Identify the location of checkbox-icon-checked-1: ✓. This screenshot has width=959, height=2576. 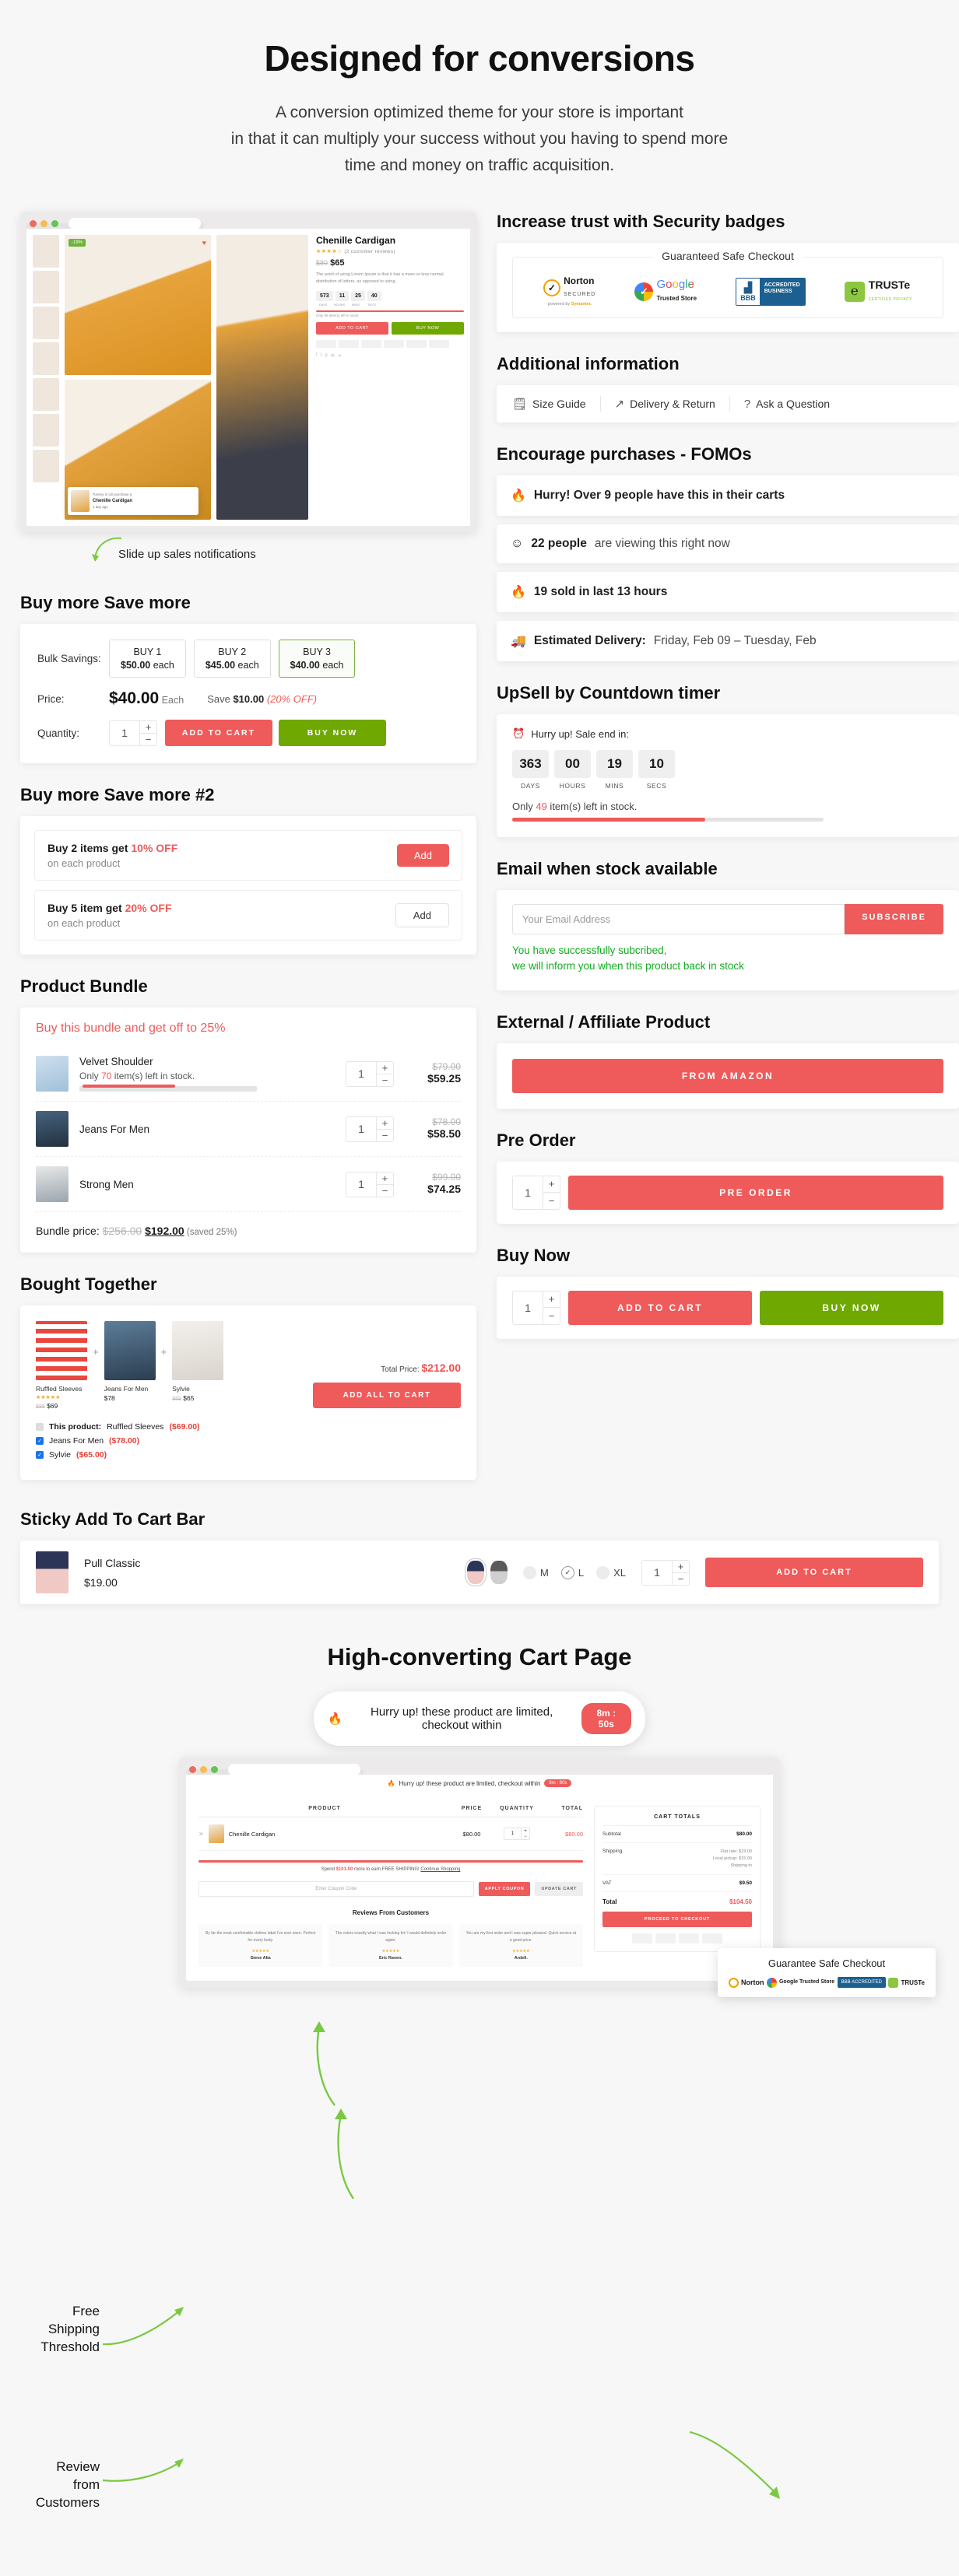
(40, 1441).